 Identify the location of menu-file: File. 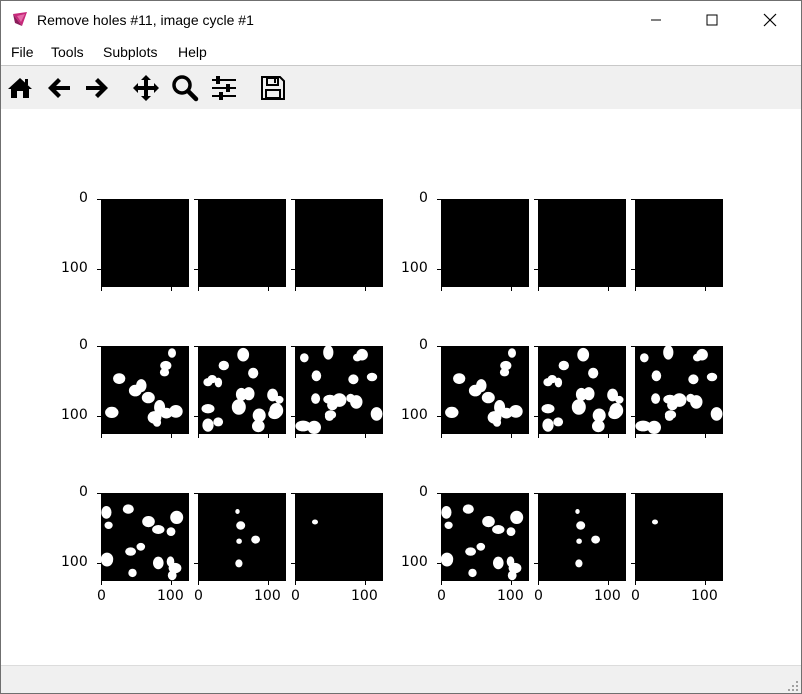
(22, 52).